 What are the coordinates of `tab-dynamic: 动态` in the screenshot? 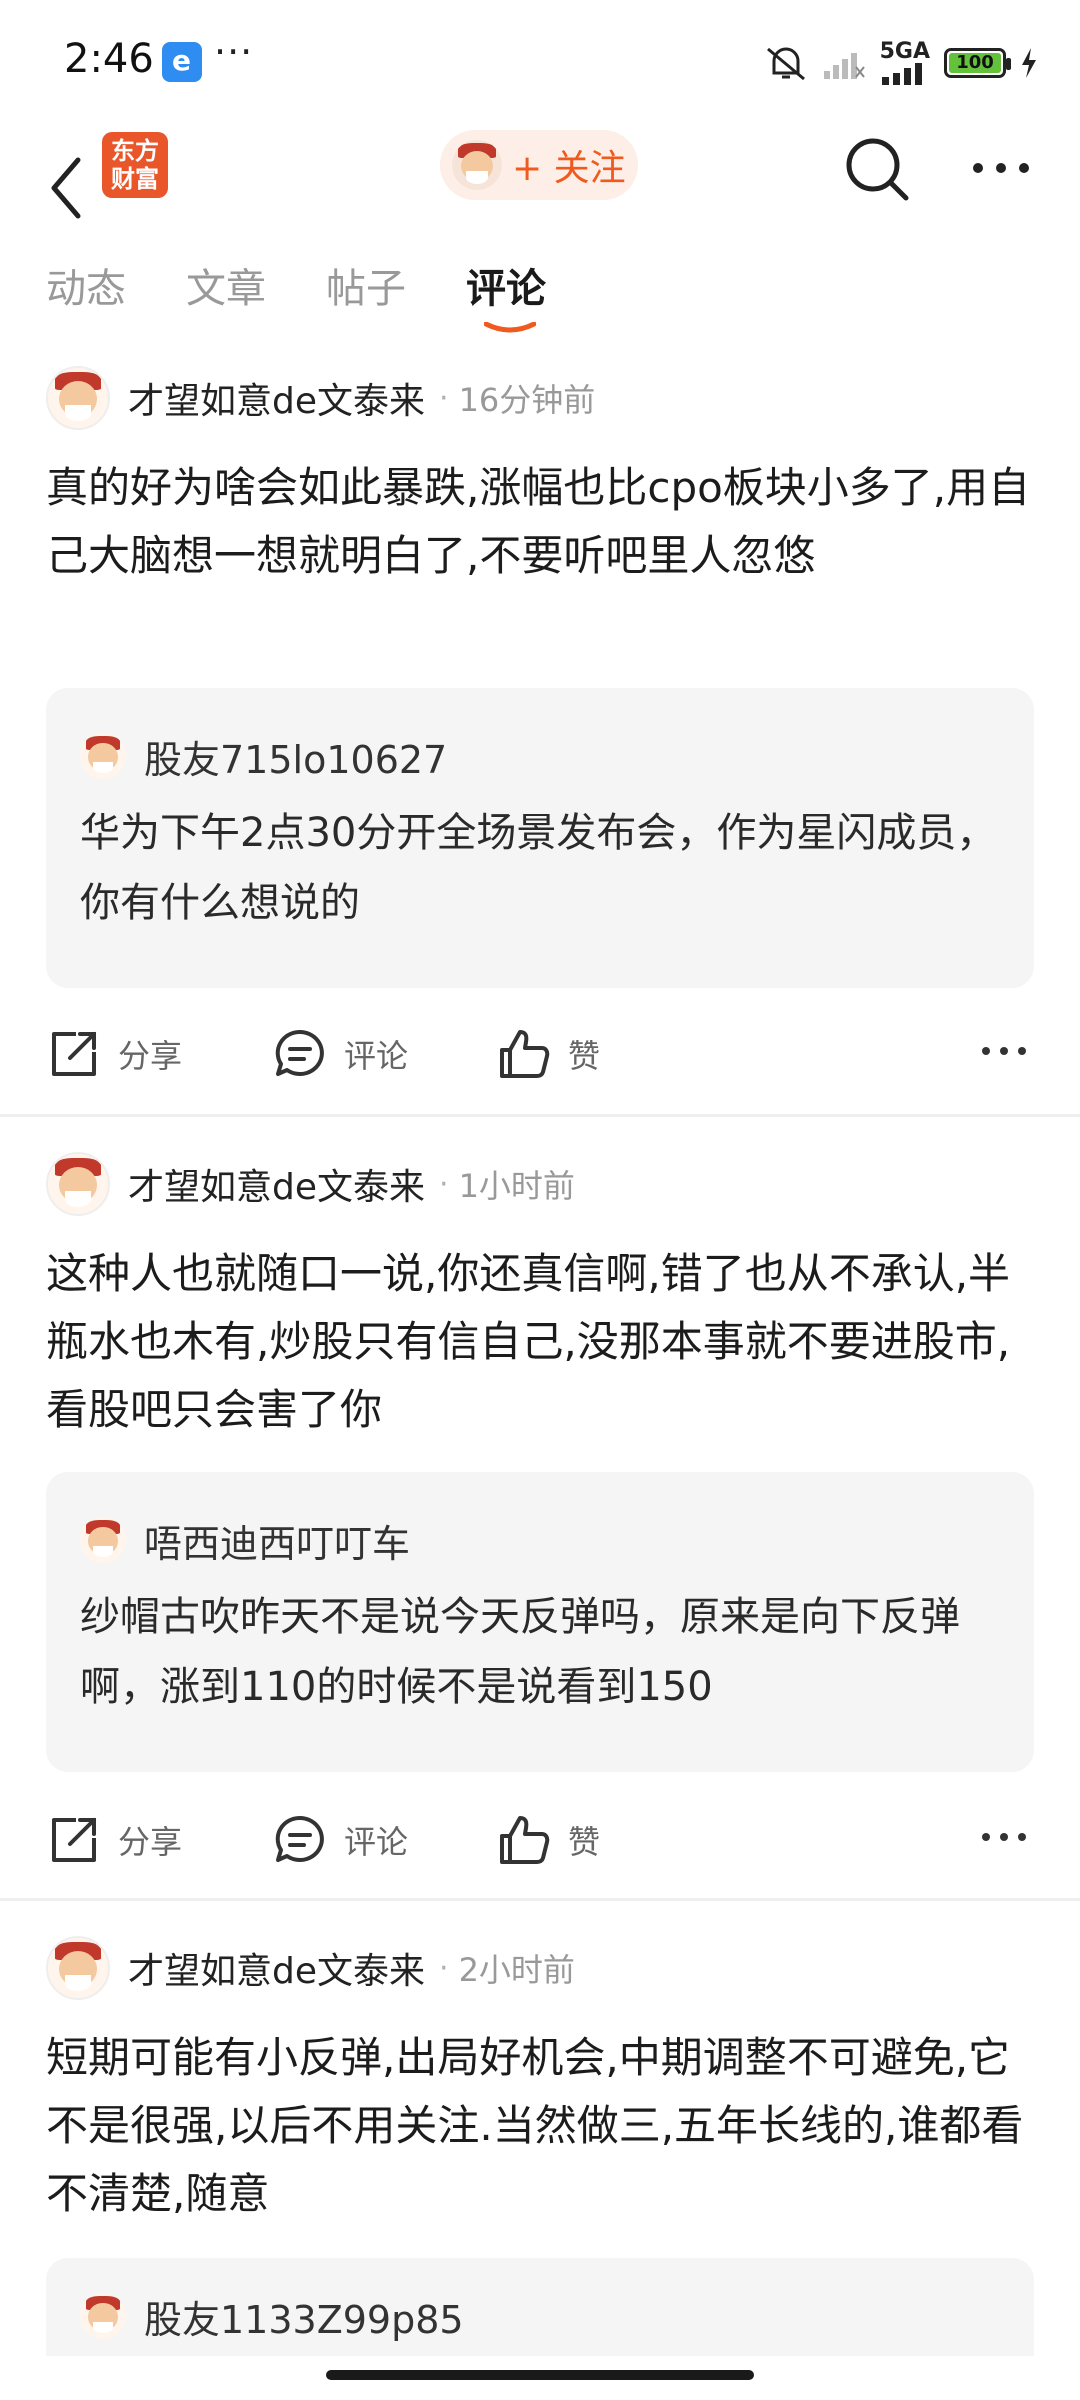 It's located at (86, 285).